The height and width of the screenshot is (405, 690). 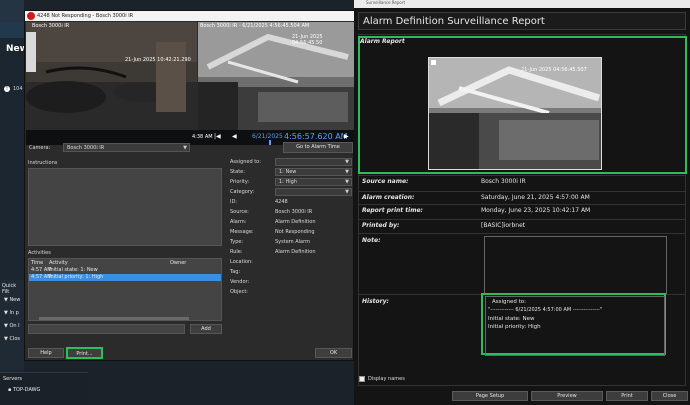 I want to click on quick-filter-item: ▼ New, so click(x=12, y=300).